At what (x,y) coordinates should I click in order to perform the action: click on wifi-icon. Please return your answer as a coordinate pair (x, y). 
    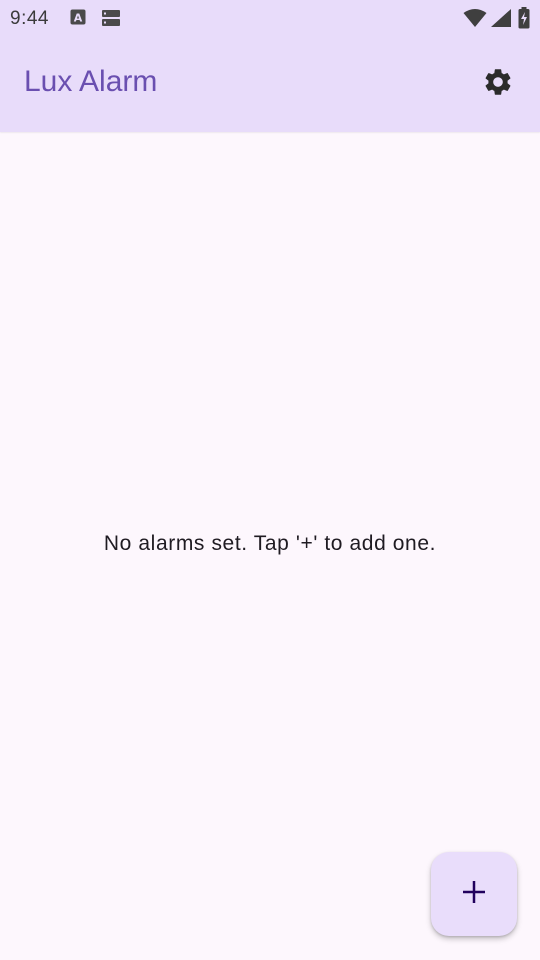
    Looking at the image, I should click on (475, 20).